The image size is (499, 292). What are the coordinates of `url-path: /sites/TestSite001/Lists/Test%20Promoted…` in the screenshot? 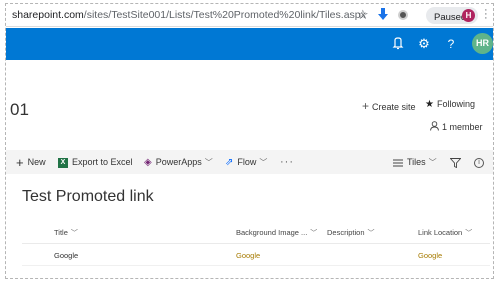 It's located at (224, 15).